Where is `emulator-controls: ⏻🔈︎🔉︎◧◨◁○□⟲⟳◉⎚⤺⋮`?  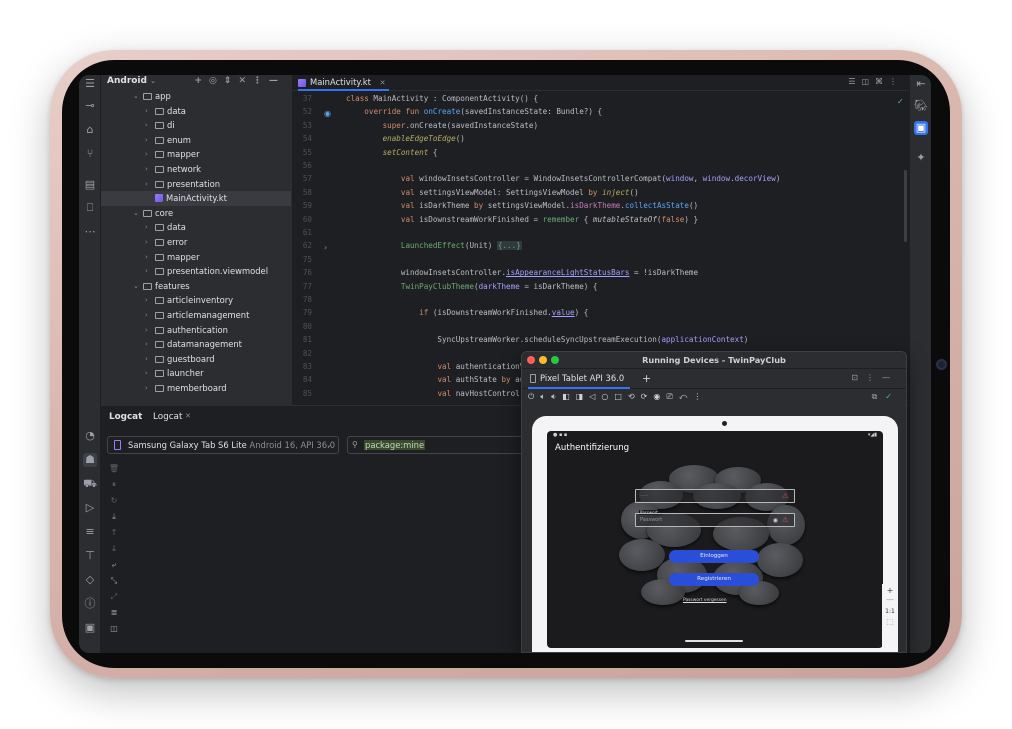 emulator-controls: ⏻🔈︎🔉︎◧◨◁○□⟲⟳◉⎚⤺⋮ is located at coordinates (617, 397).